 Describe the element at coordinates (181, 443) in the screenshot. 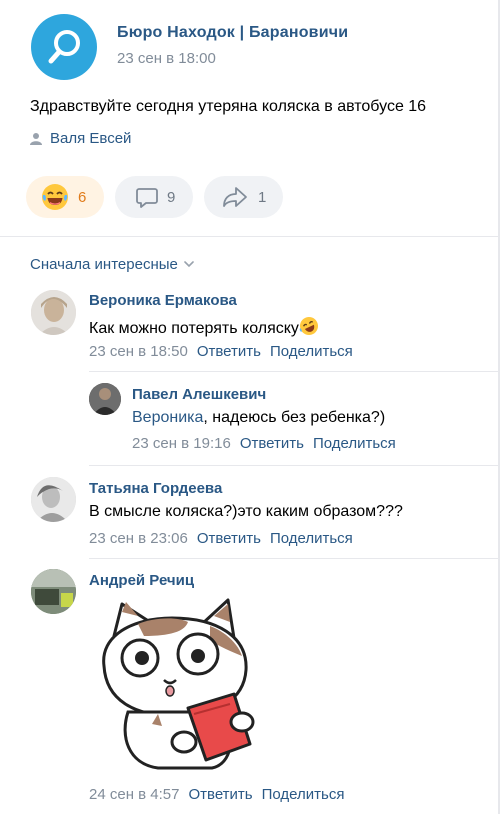

I see `comment-date: 23 сен в 19:16` at that location.